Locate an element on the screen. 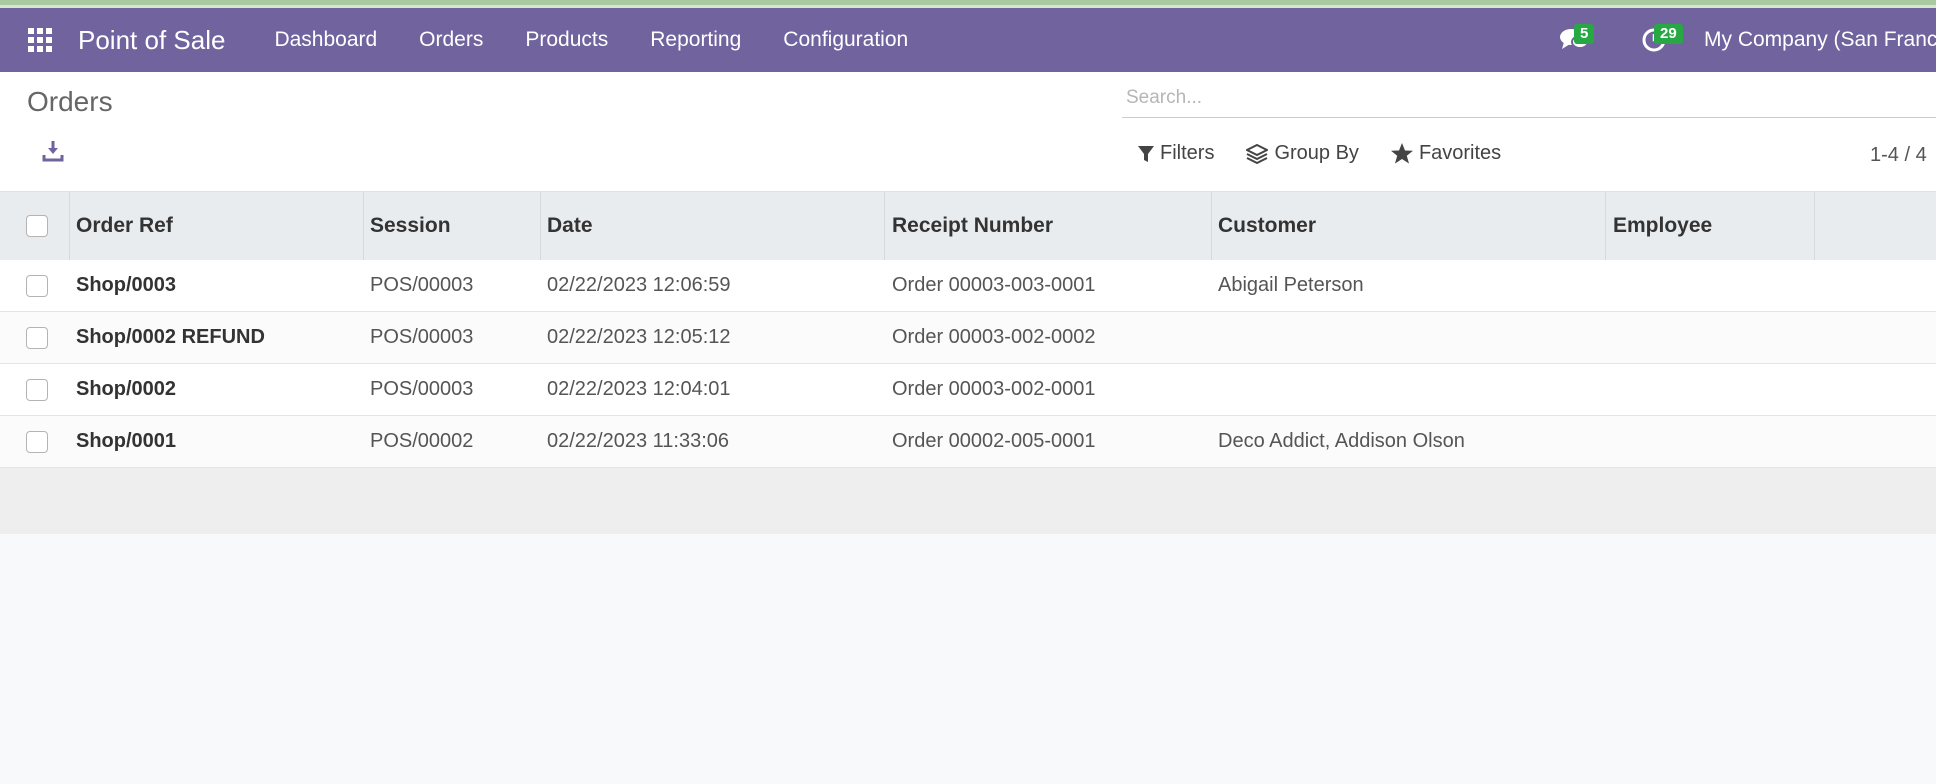 This screenshot has height=784, width=1936. table-footer is located at coordinates (968, 501).